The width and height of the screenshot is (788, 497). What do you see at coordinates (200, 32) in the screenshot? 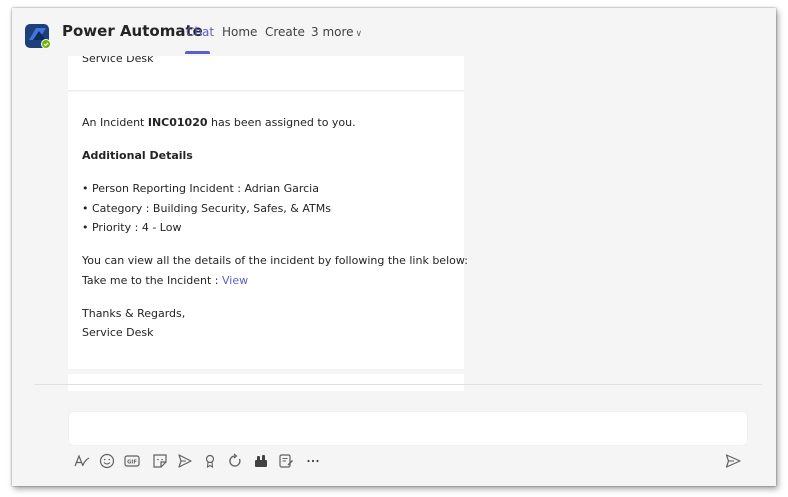
I see `tab-chat: Chat` at bounding box center [200, 32].